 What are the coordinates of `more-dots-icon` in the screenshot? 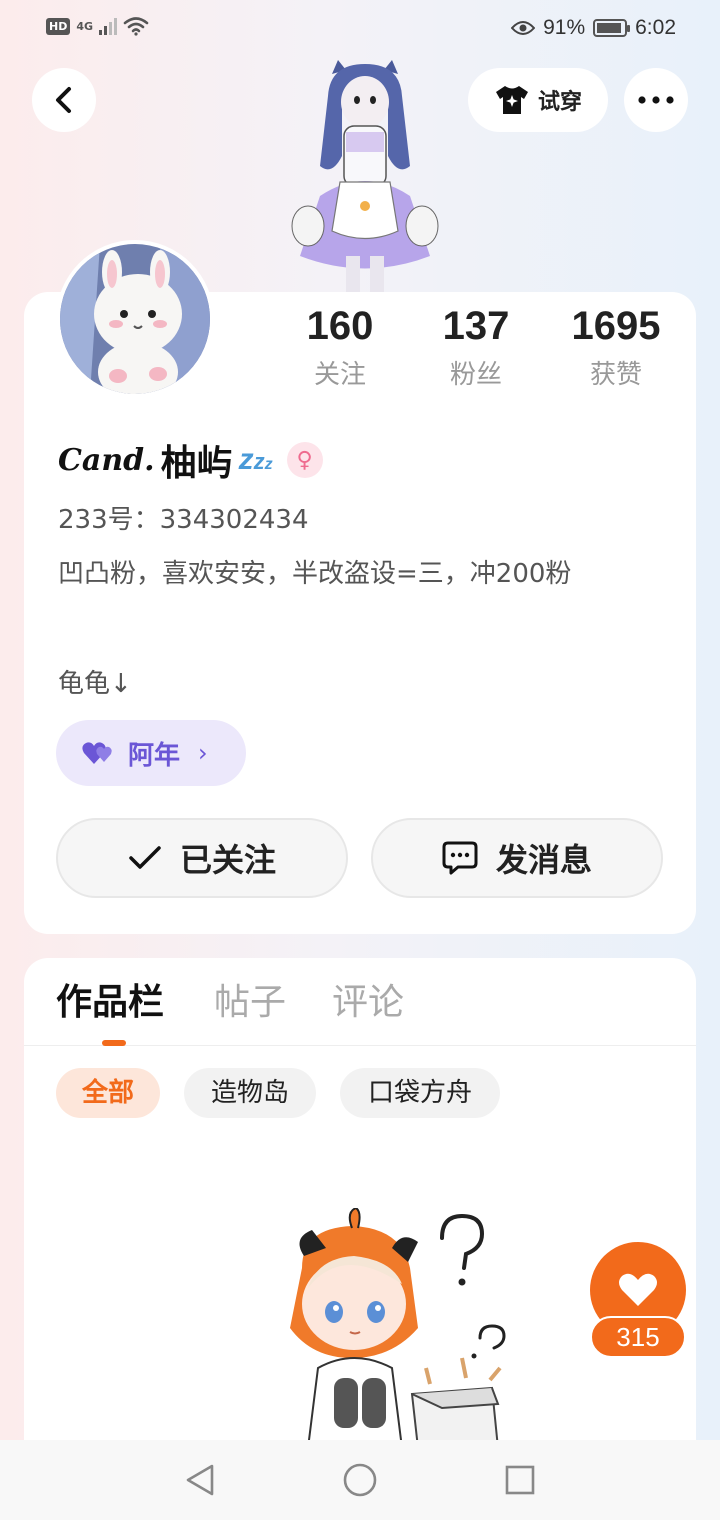 It's located at (656, 100).